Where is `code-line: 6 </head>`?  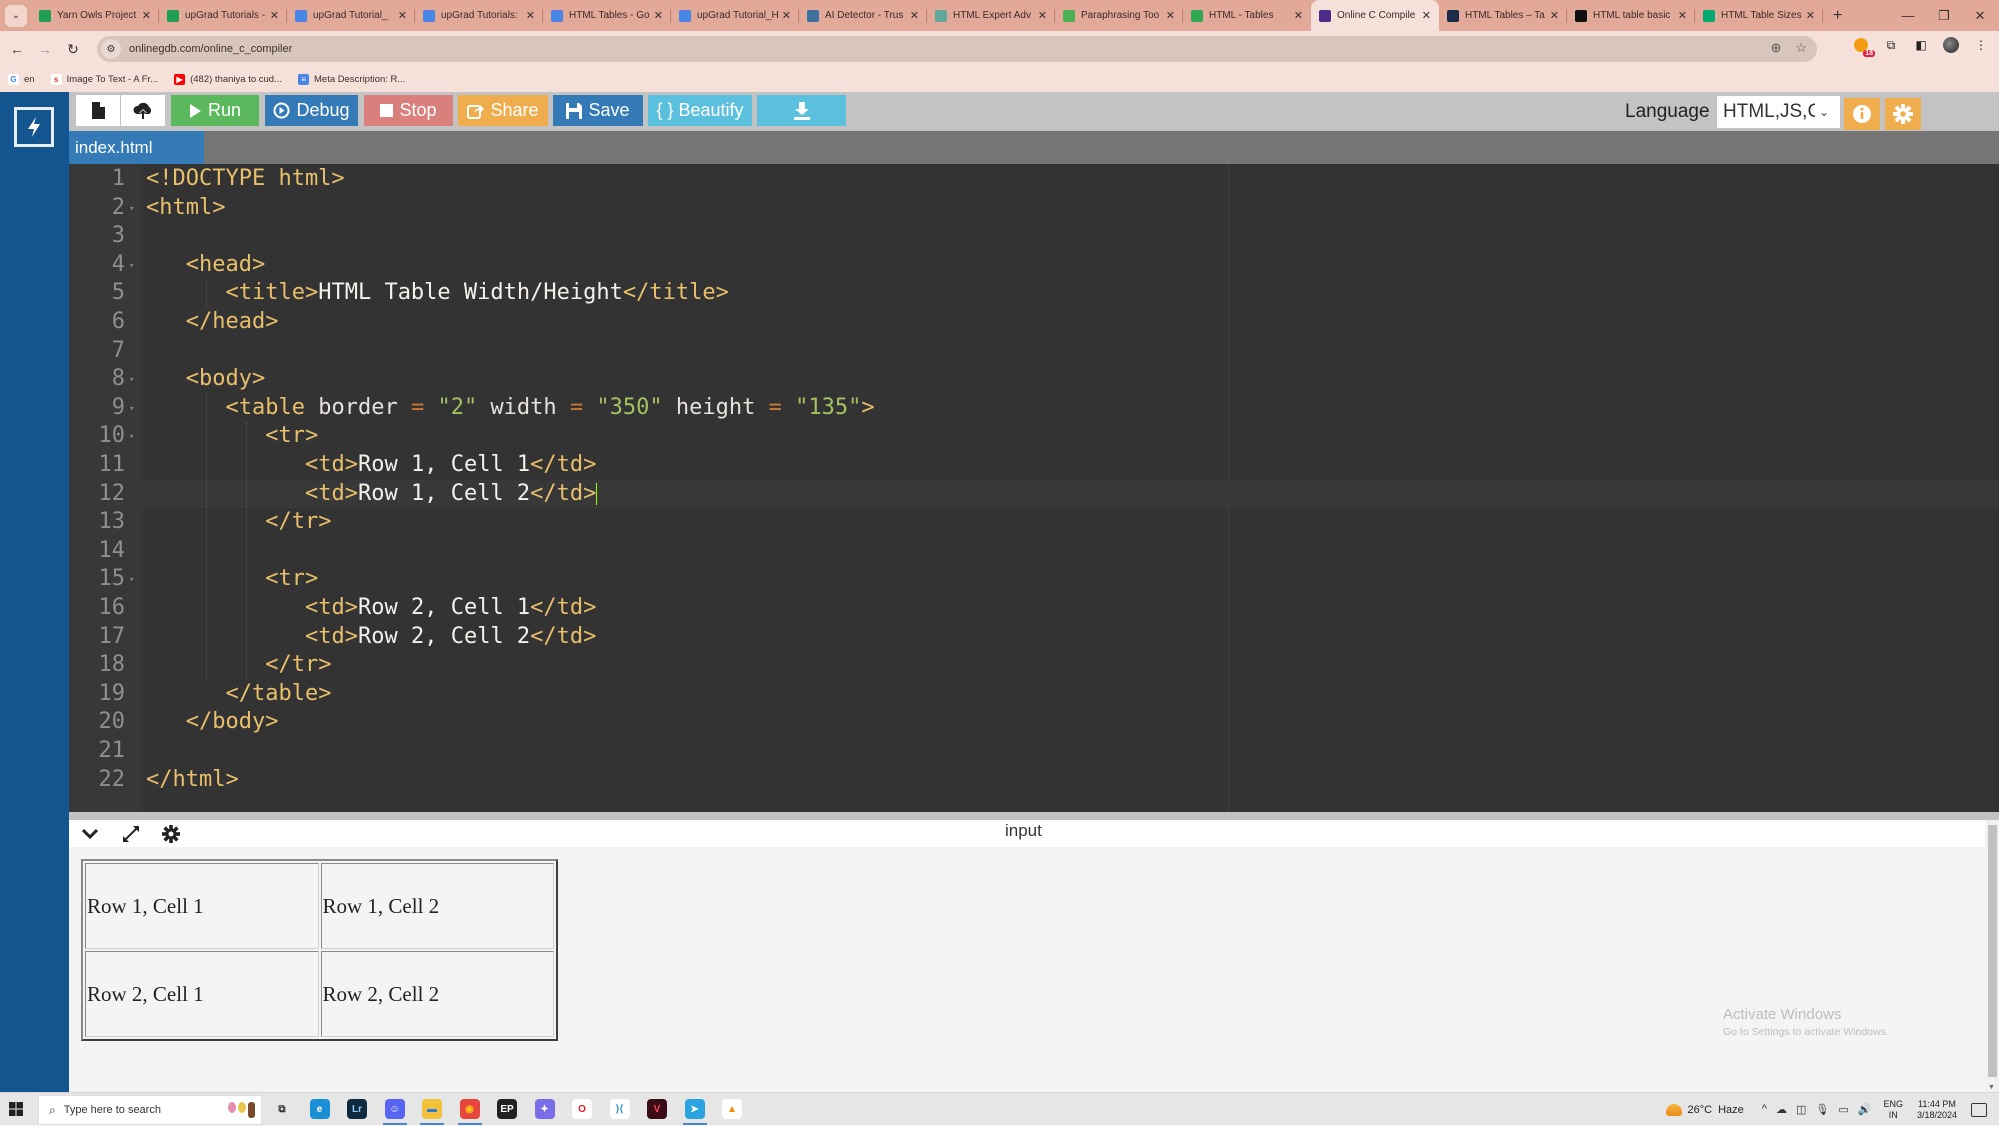
code-line: 6 </head> is located at coordinates (1034, 322).